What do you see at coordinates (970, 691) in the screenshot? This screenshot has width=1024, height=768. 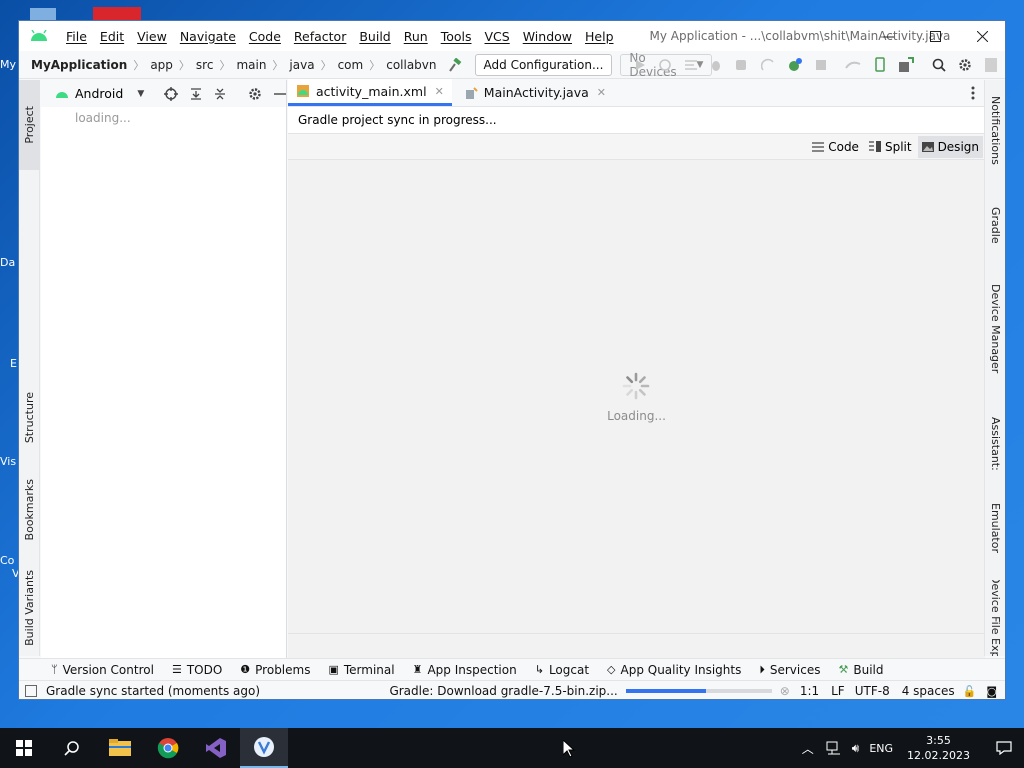 I see `lock-icon: 🔓` at bounding box center [970, 691].